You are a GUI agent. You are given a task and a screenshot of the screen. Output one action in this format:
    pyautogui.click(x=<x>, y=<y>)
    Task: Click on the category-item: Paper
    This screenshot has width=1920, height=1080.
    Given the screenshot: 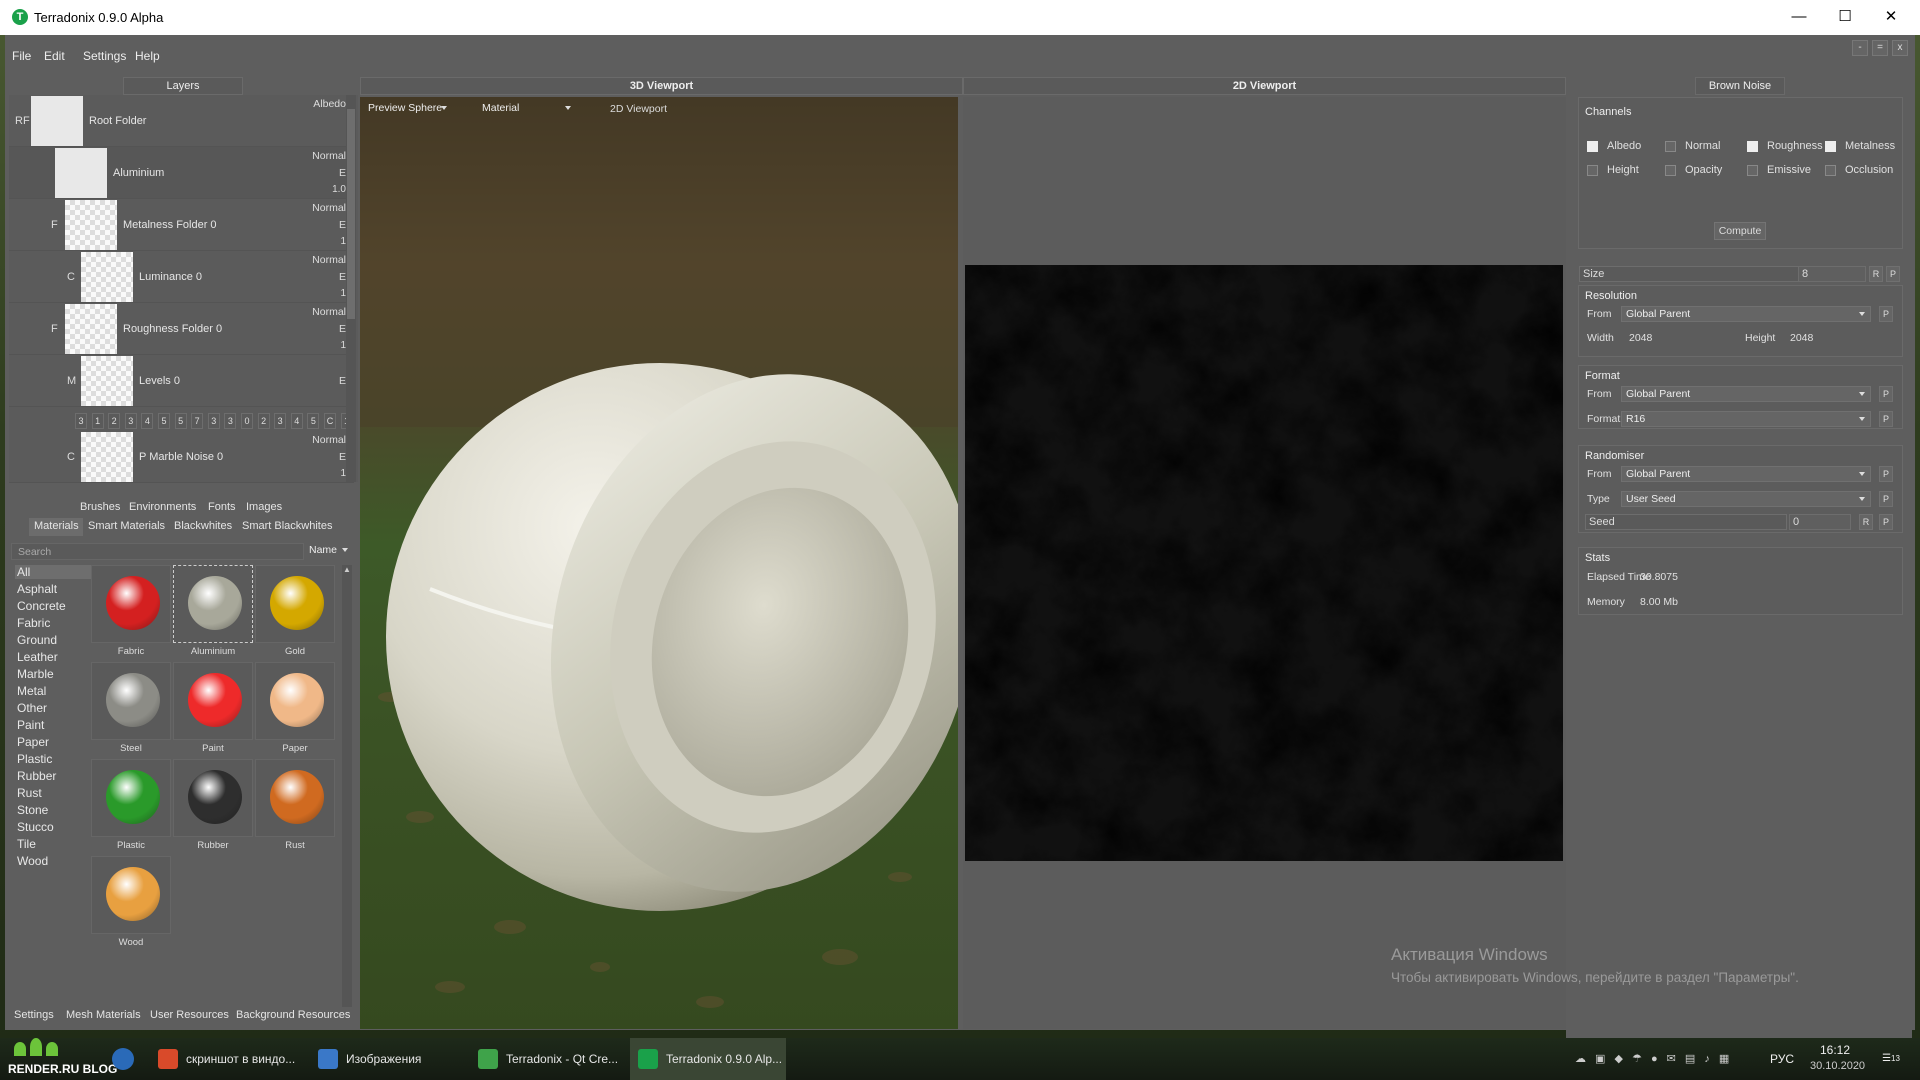 What is the action you would take?
    pyautogui.click(x=33, y=742)
    